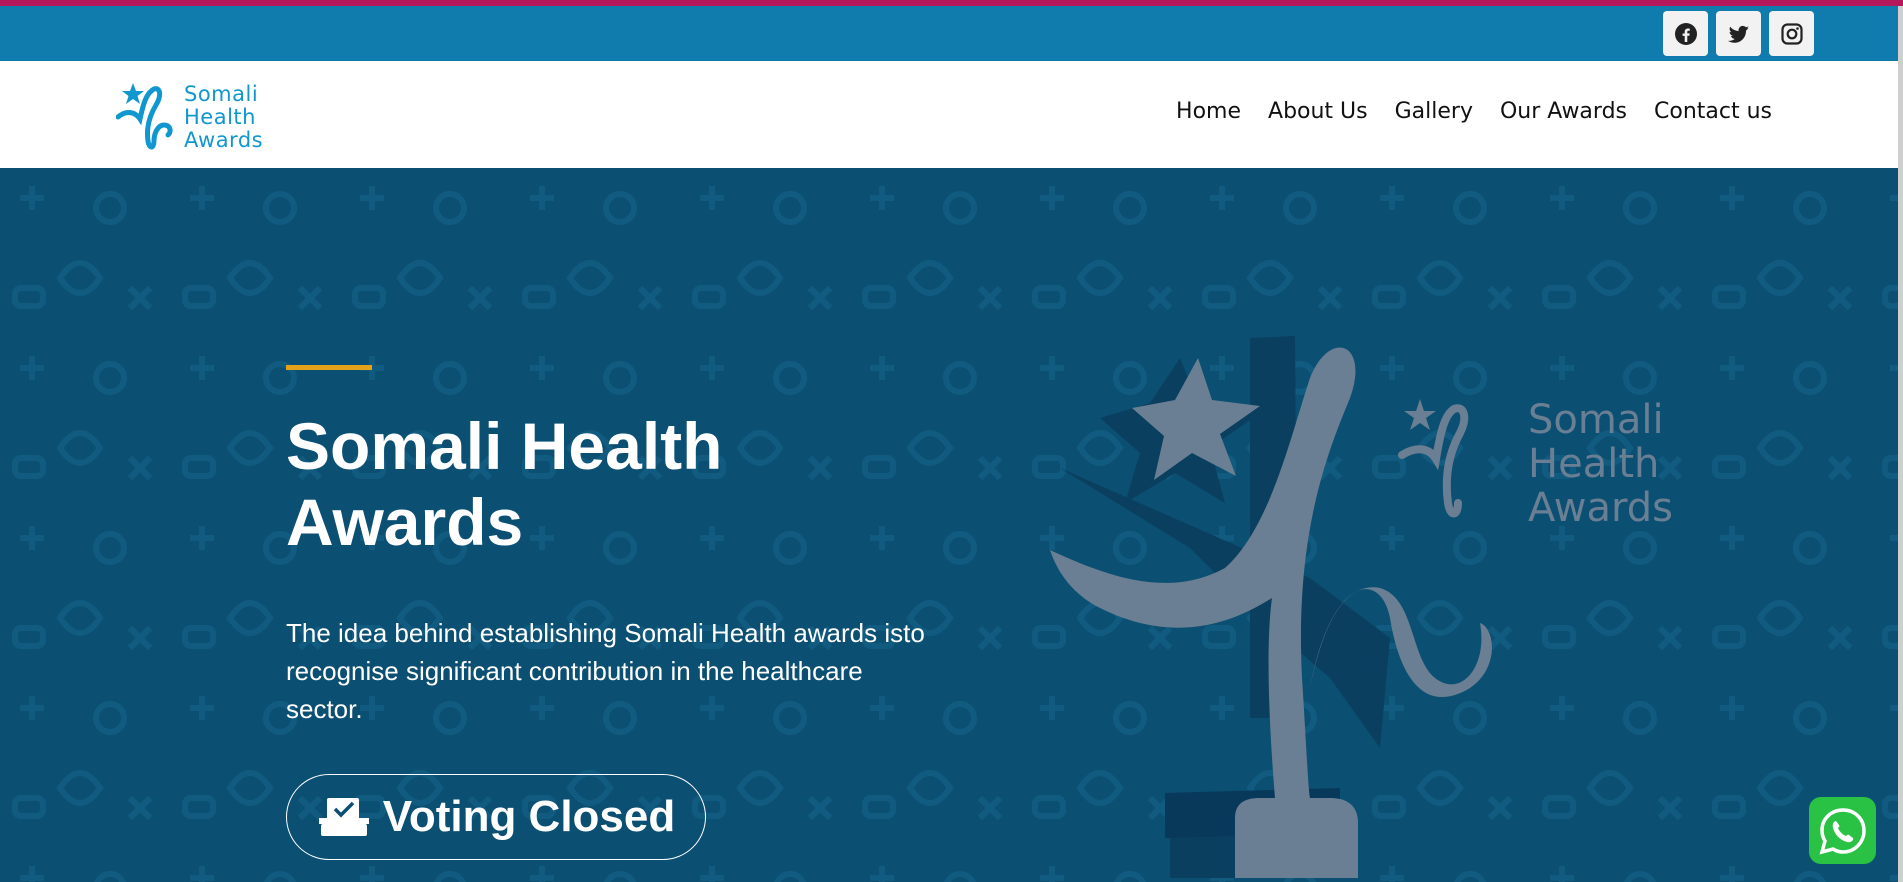 The height and width of the screenshot is (882, 1903). I want to click on ballot-box-icon, so click(343, 817).